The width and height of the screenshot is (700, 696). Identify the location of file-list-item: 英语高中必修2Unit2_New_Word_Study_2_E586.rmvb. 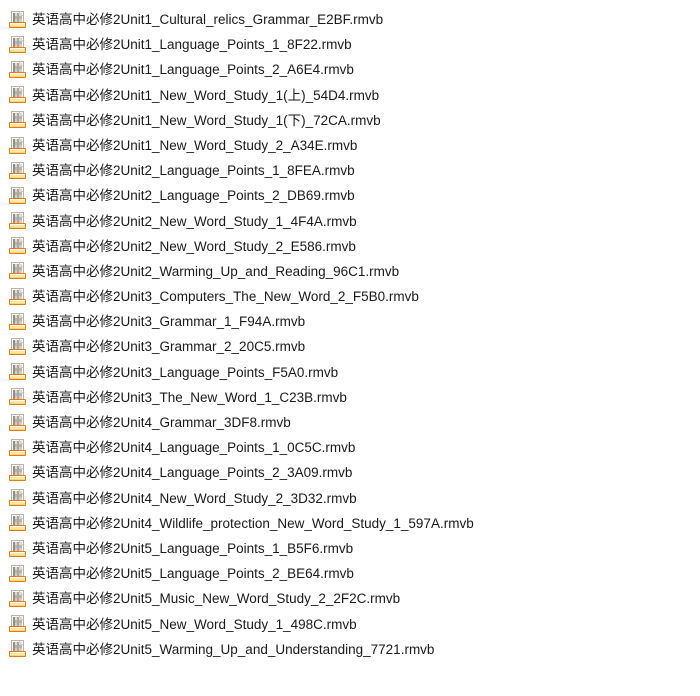
(354, 246).